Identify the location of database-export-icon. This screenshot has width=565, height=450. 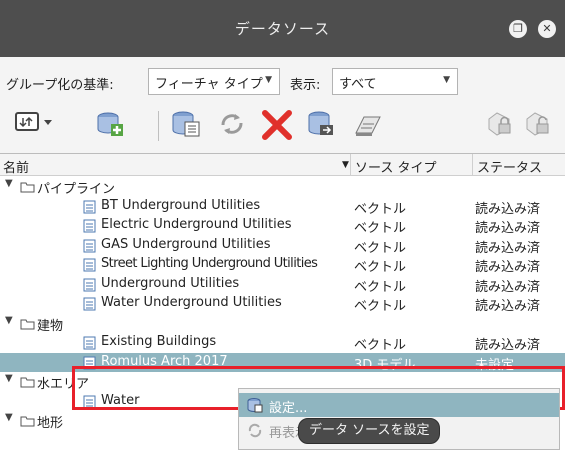
(320, 123).